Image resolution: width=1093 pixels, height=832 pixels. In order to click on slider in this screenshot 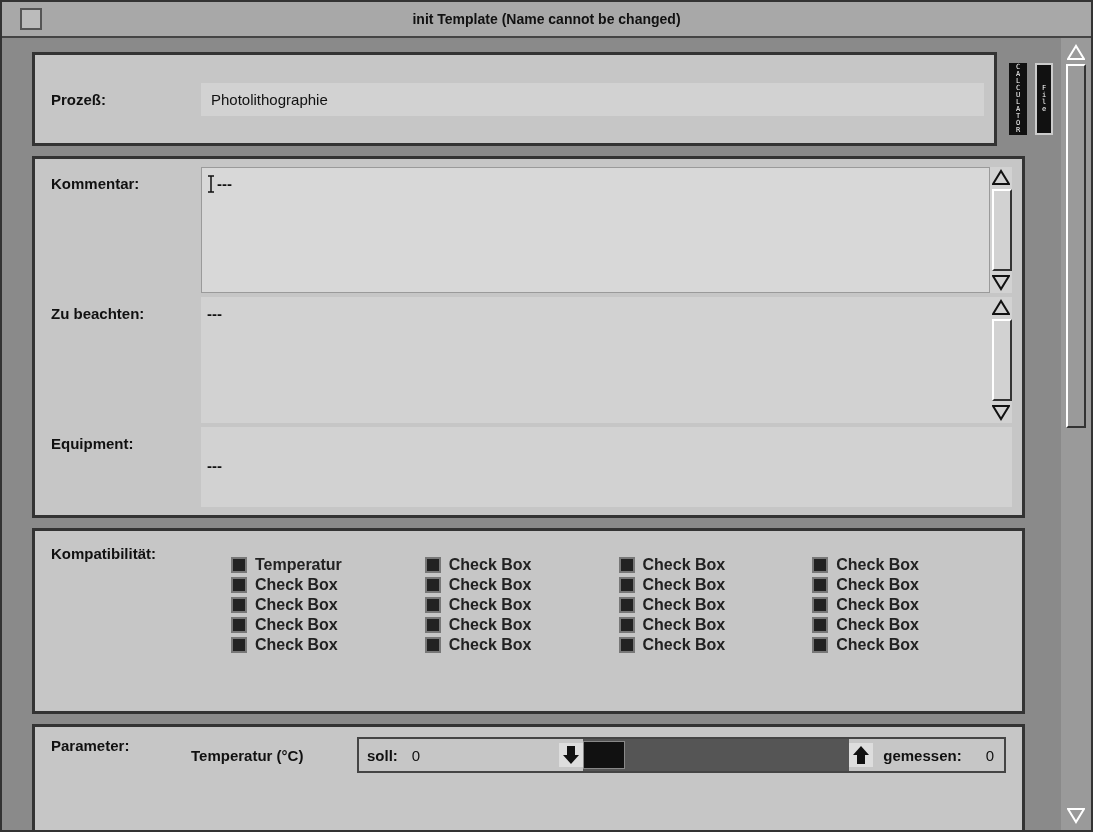, I will do `click(716, 755)`.